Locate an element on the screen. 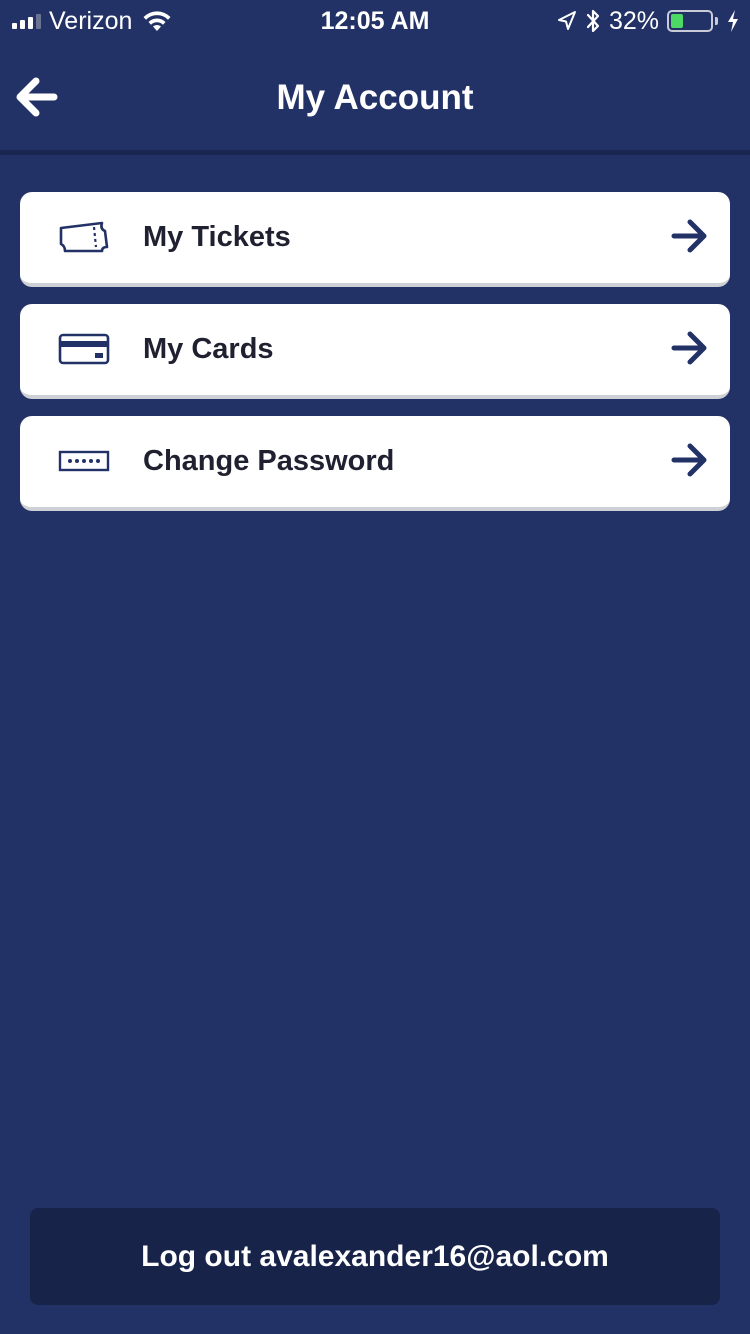 This screenshot has height=1334, width=750. menu-item-change-password: Change Password is located at coordinates (375, 463).